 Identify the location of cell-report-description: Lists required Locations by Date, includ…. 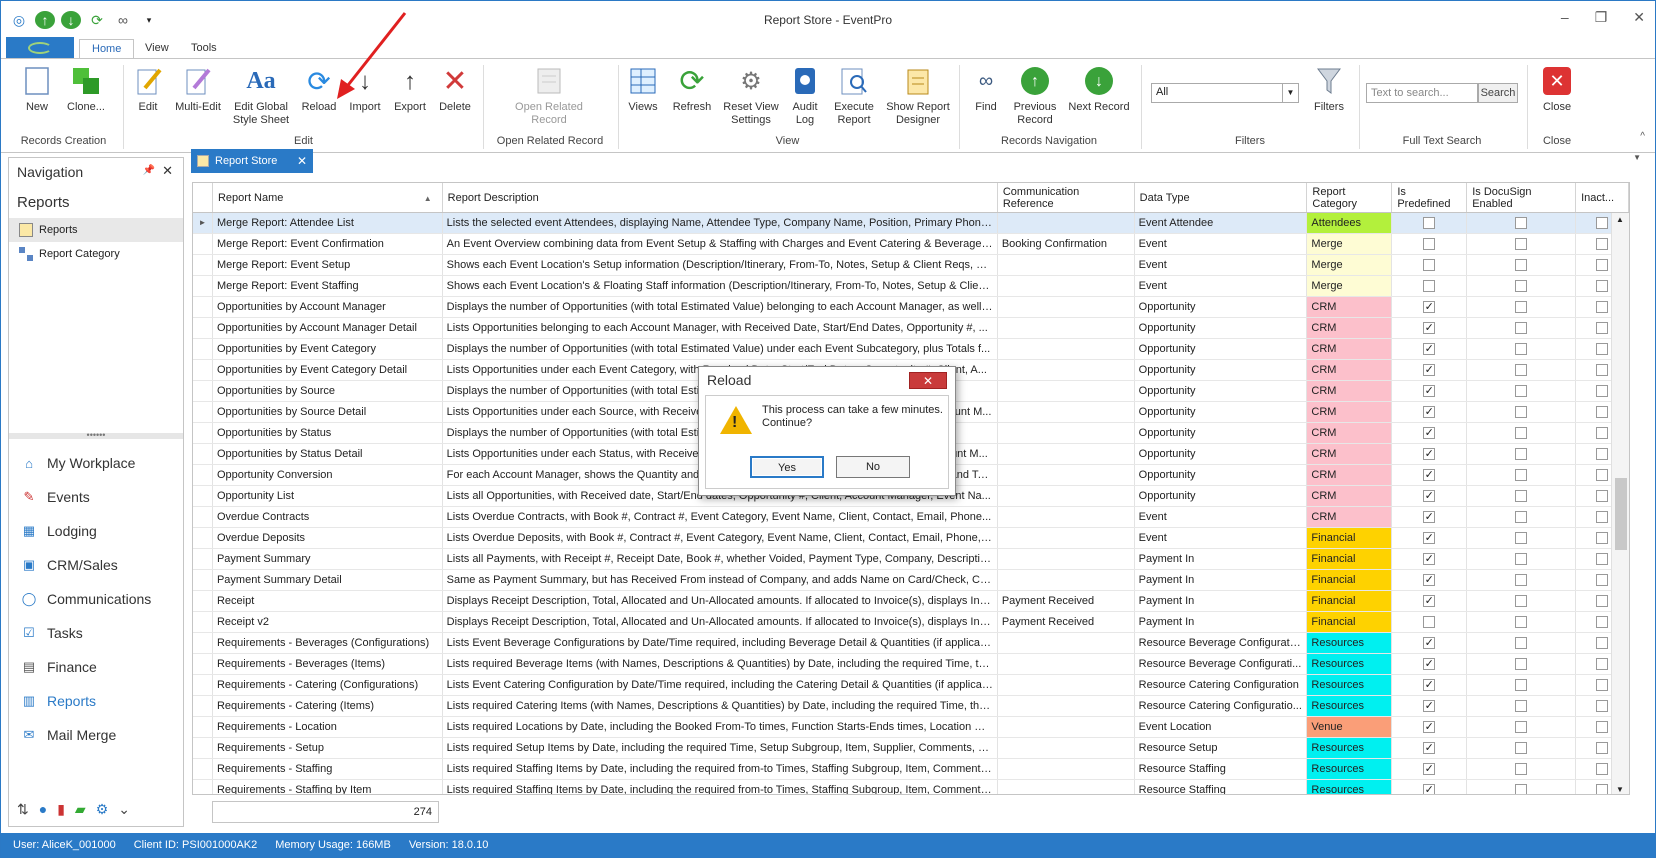
(720, 727).